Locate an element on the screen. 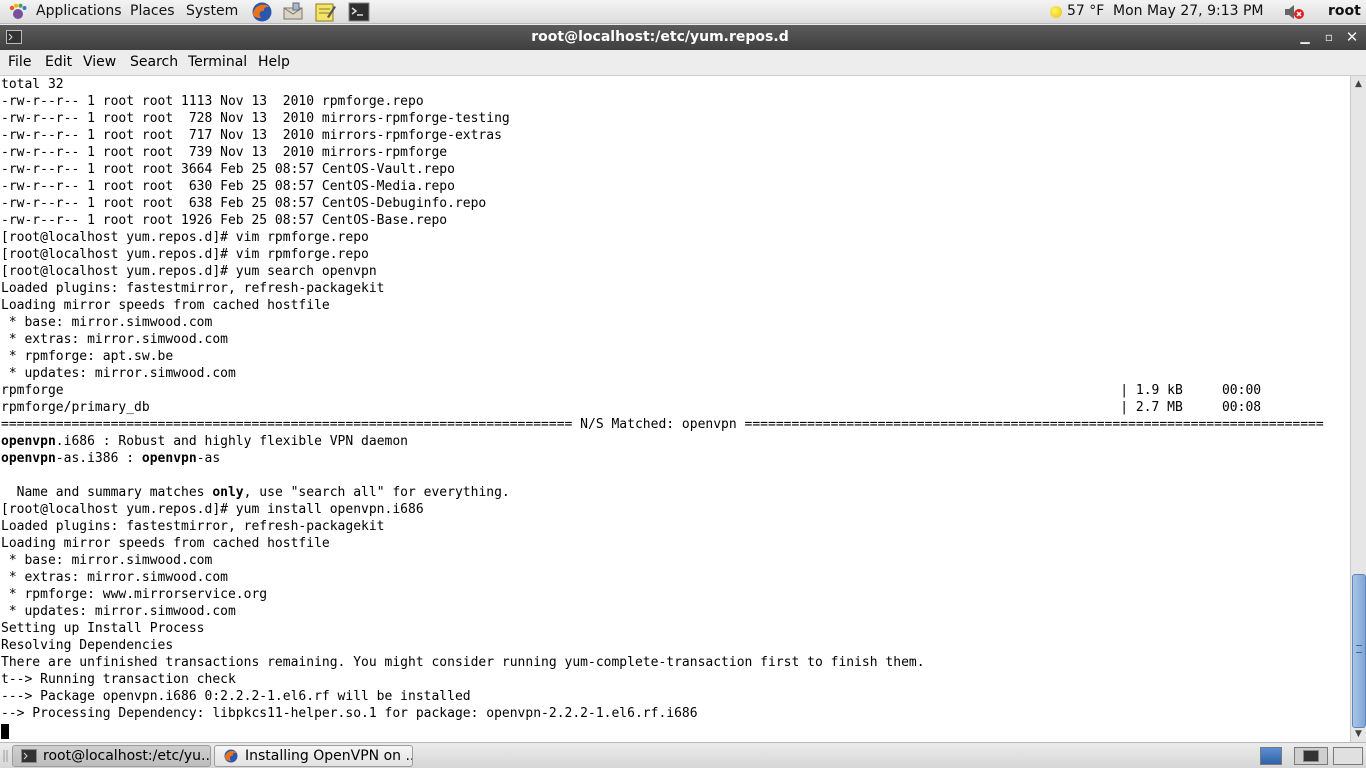  user-menu: root is located at coordinates (1344, 11).